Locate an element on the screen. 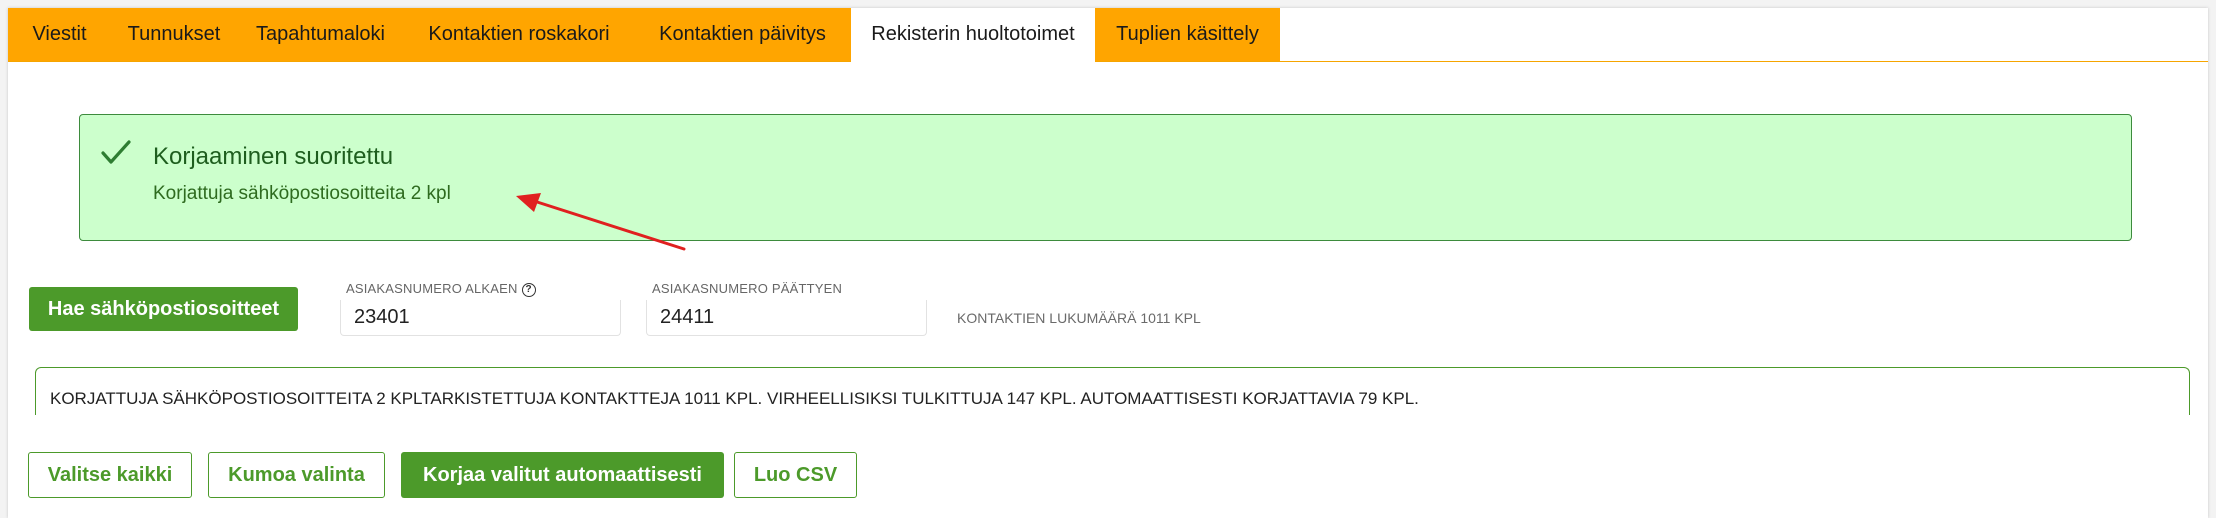 The height and width of the screenshot is (518, 2216). tab-rekisterin-huoltotoimet: Rekisterin huoltotoimet is located at coordinates (973, 35).